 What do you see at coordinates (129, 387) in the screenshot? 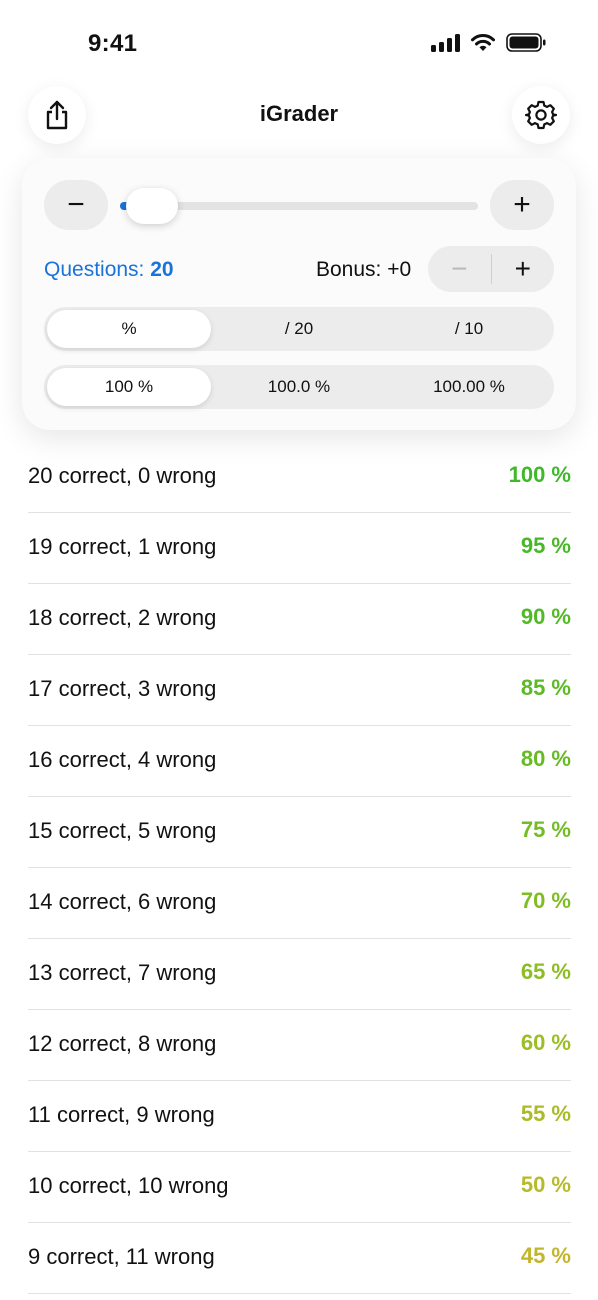
I see `precision-option-0: 100 %` at bounding box center [129, 387].